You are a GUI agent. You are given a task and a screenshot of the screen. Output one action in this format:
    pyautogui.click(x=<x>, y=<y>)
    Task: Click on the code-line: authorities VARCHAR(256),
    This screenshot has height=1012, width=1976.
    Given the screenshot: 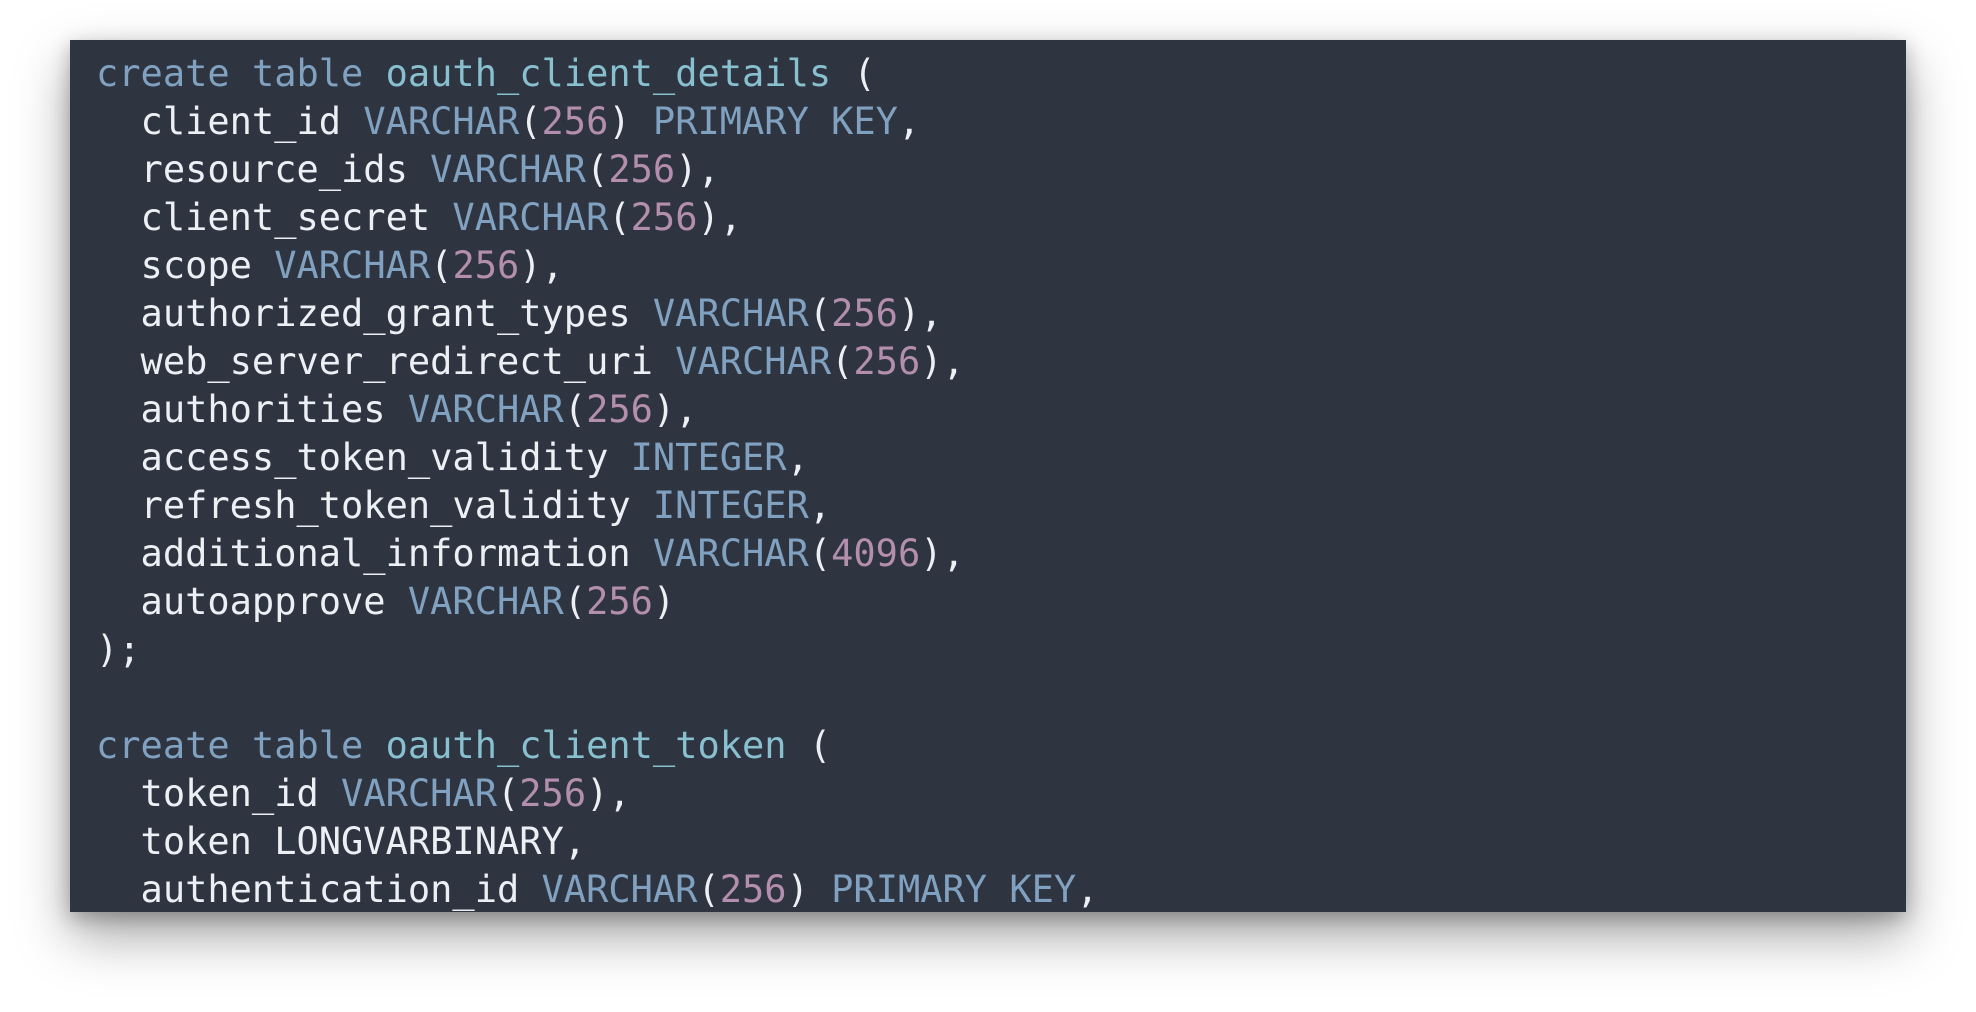 What is the action you would take?
    pyautogui.click(x=597, y=410)
    